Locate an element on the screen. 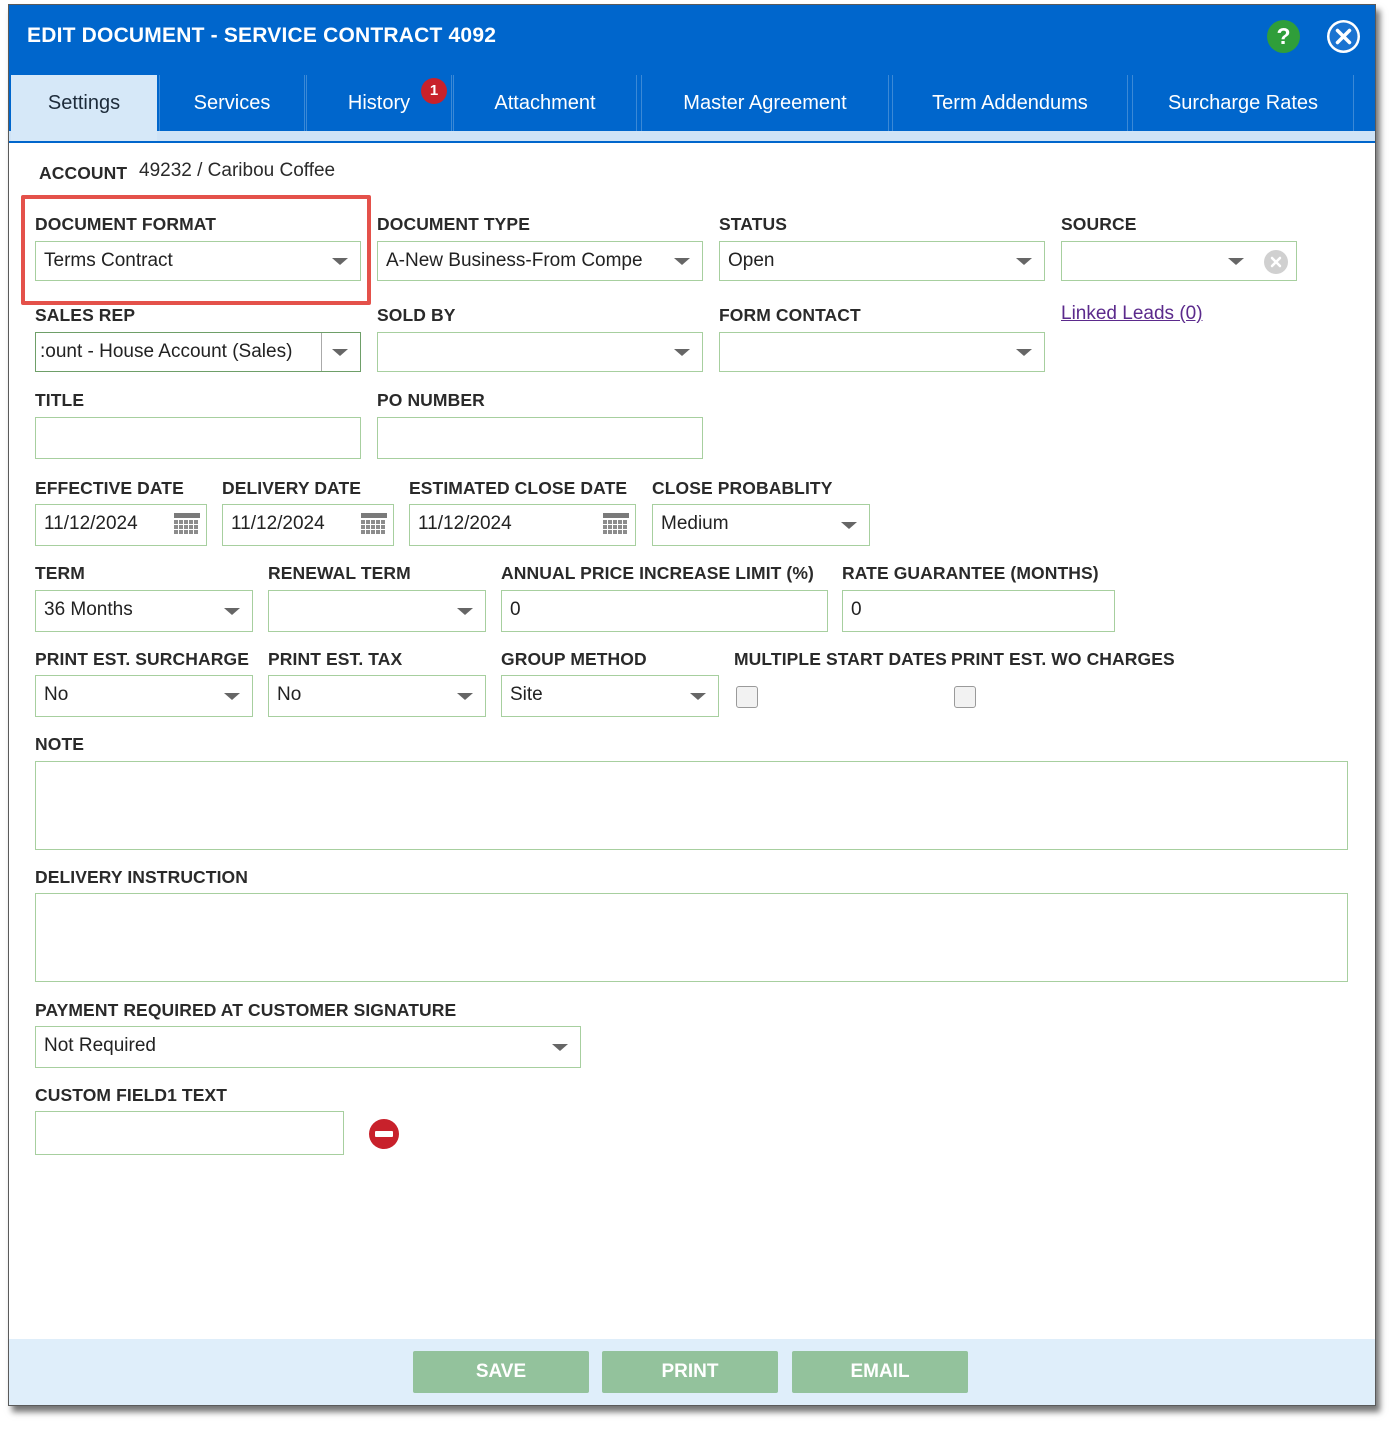 Image resolution: width=1398 pixels, height=1434 pixels. sales-rep-select: :ount - House Account (Sales) is located at coordinates (198, 352).